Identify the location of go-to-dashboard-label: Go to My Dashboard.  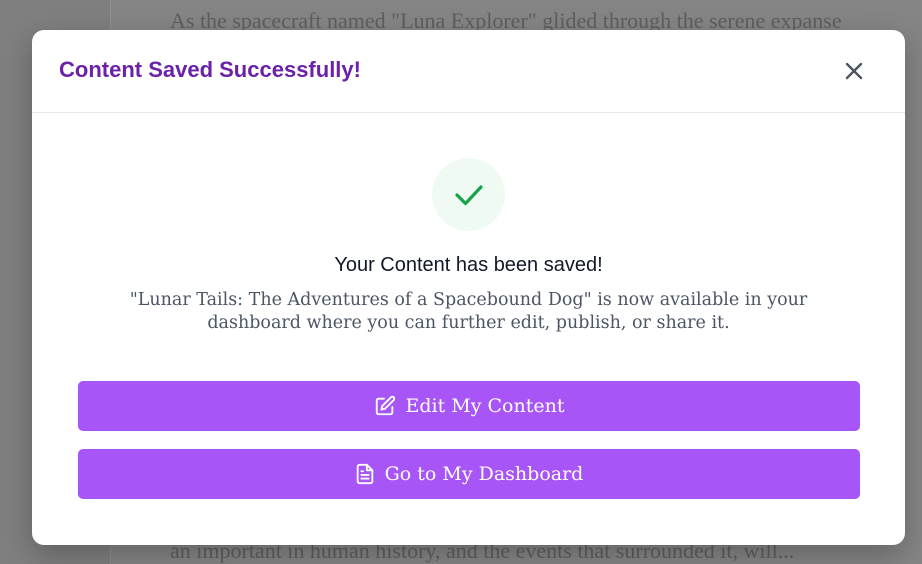
(484, 474).